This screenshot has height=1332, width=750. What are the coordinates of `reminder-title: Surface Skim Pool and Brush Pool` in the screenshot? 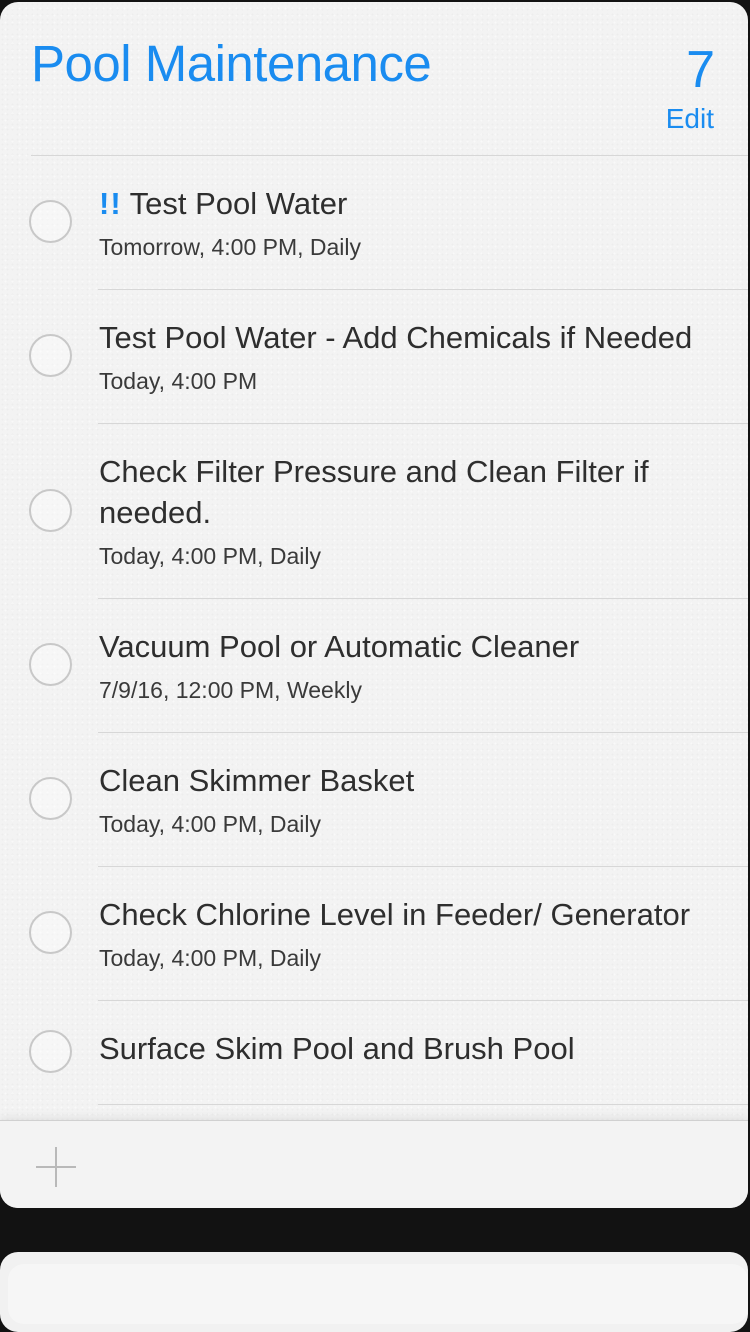 It's located at (423, 1048).